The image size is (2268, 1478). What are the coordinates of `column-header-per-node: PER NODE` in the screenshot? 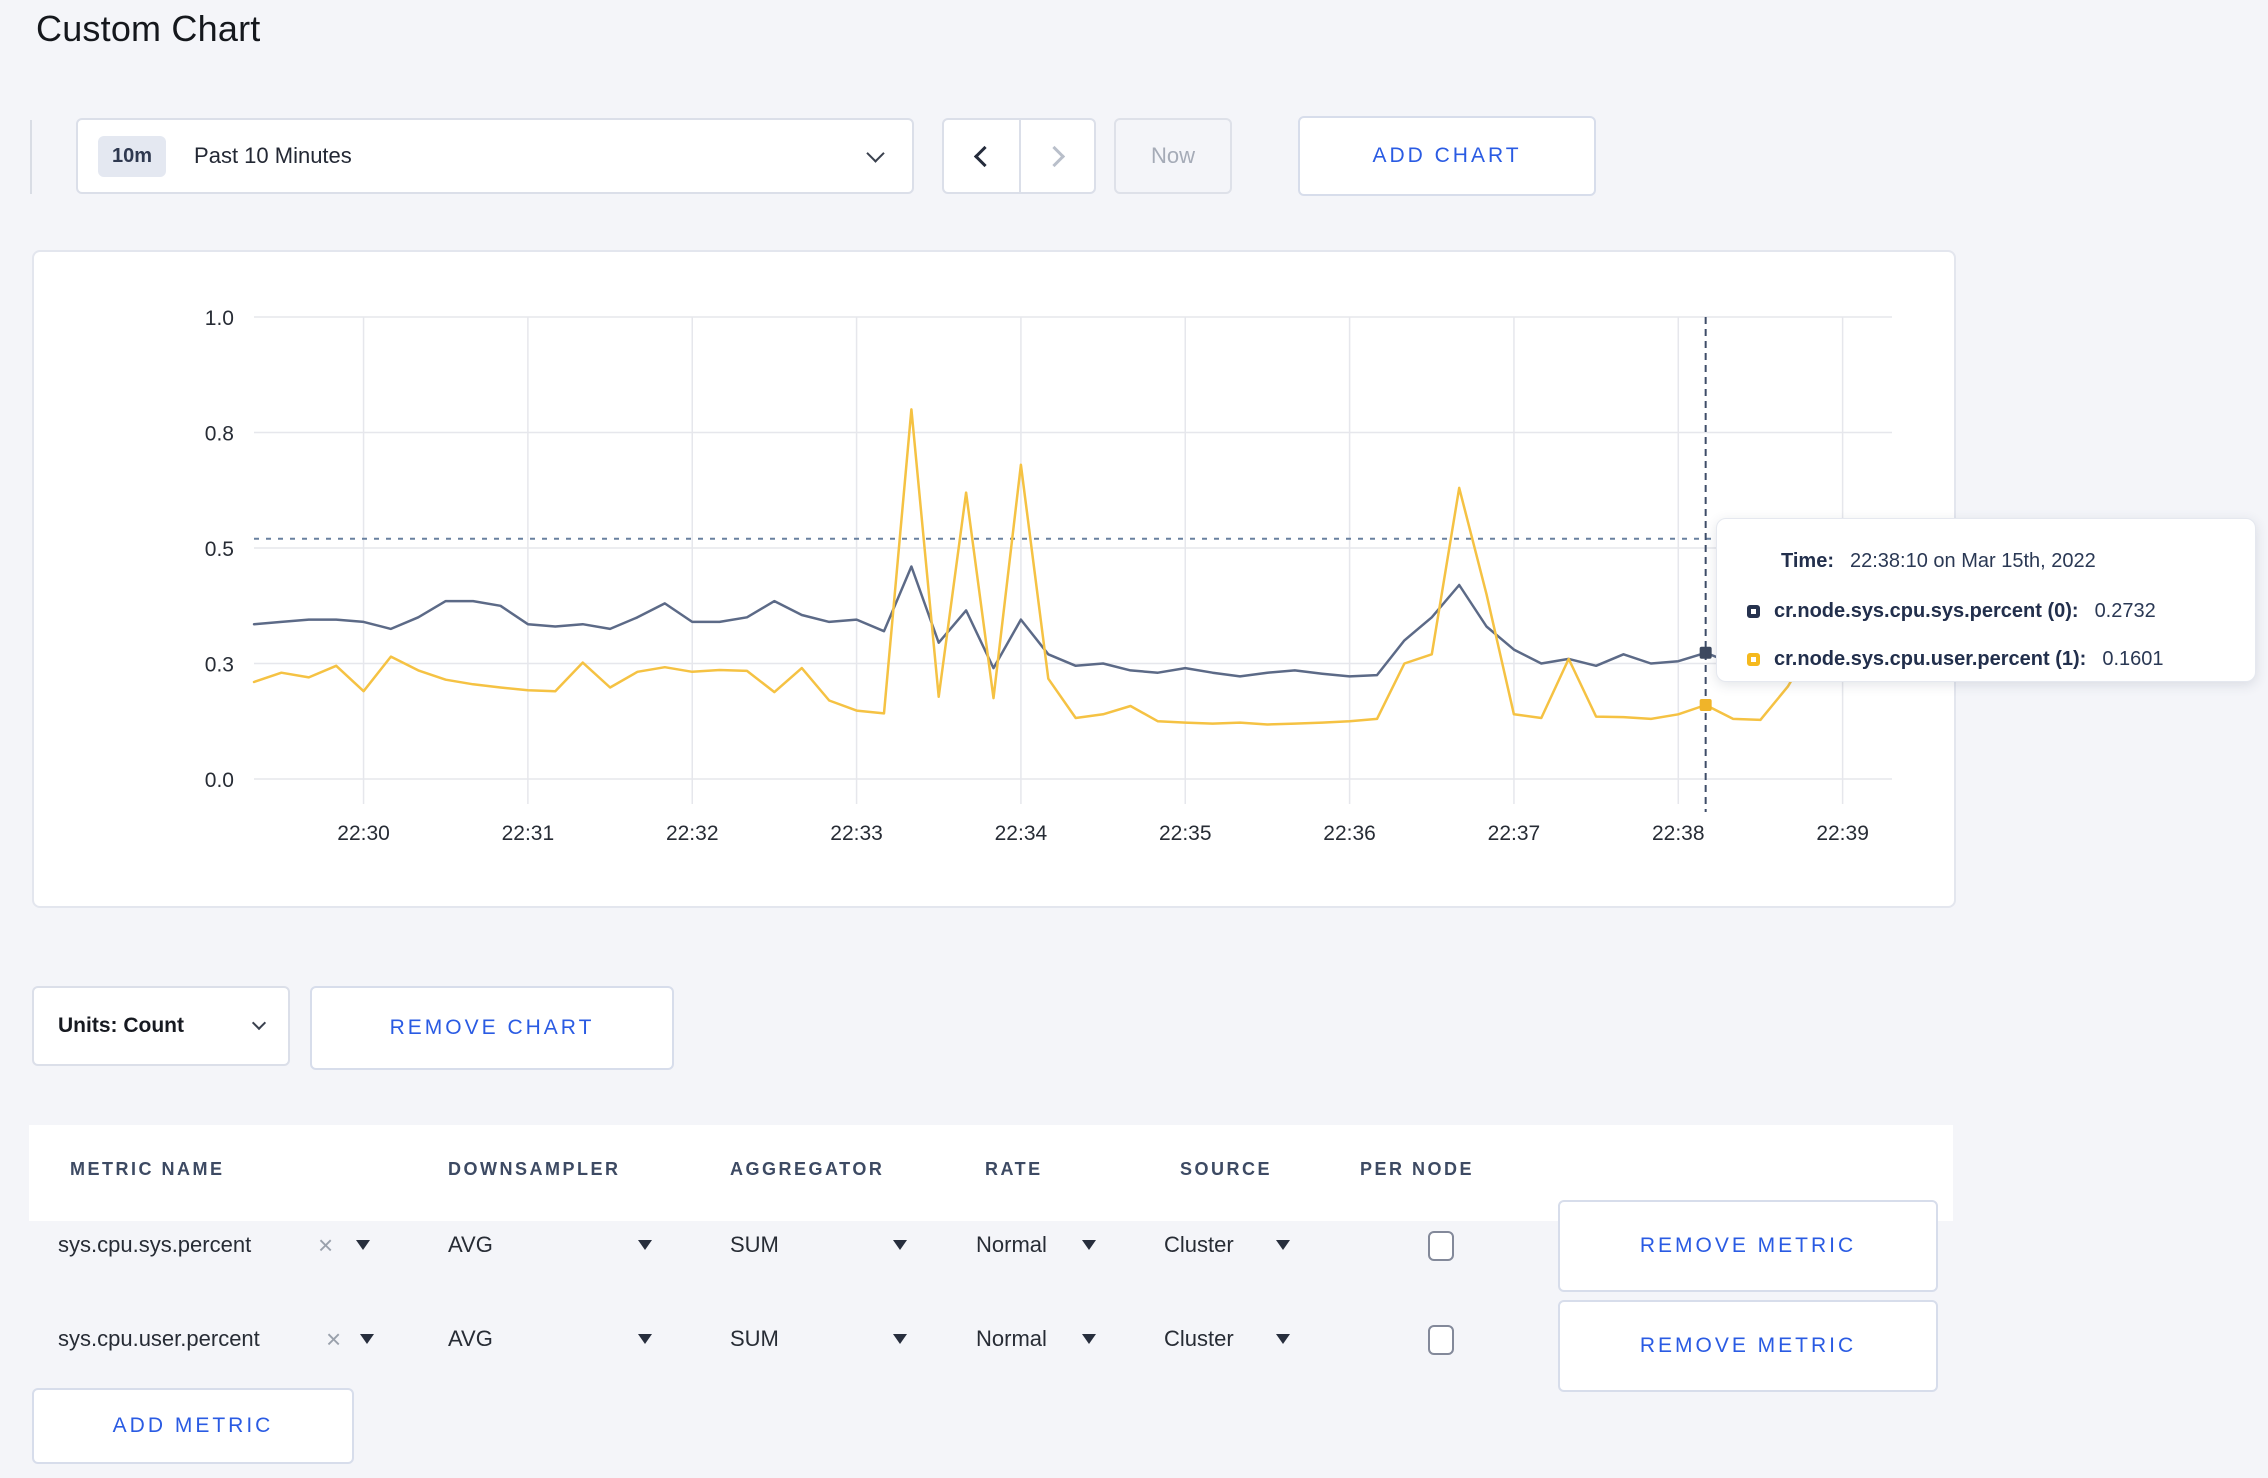 It's located at (1417, 1169).